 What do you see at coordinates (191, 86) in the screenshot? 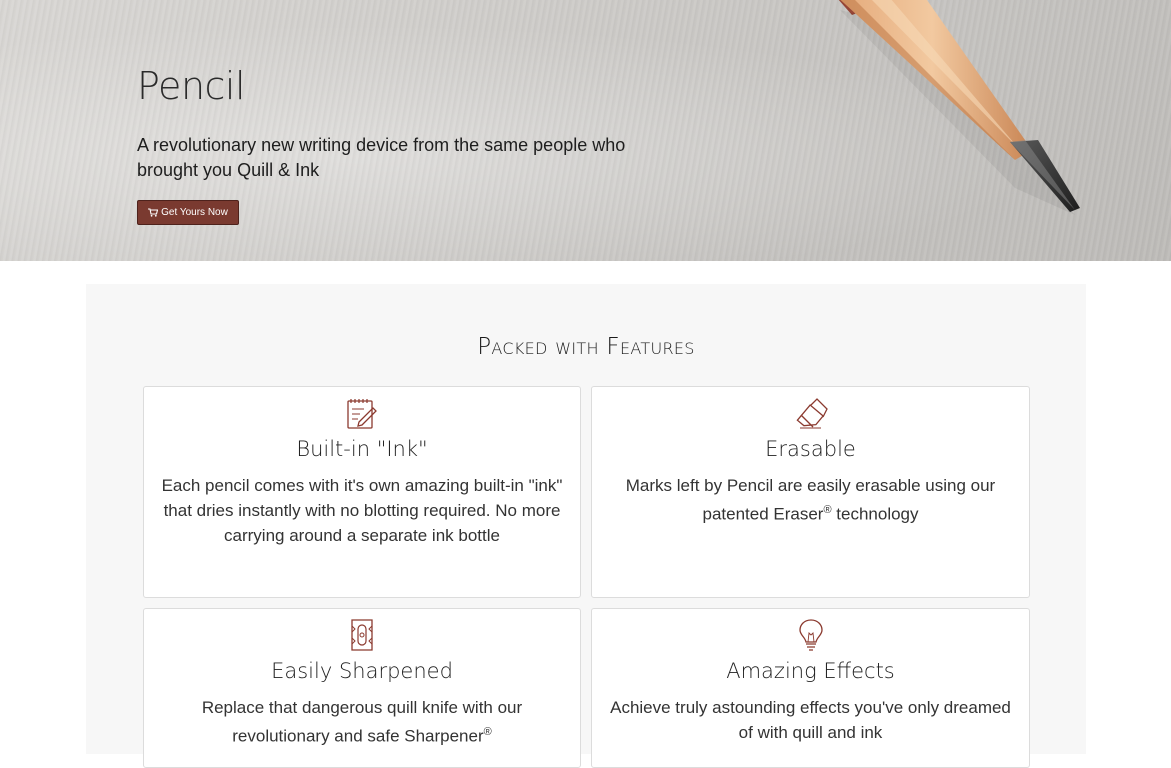
I see `hero-title: Pencil` at bounding box center [191, 86].